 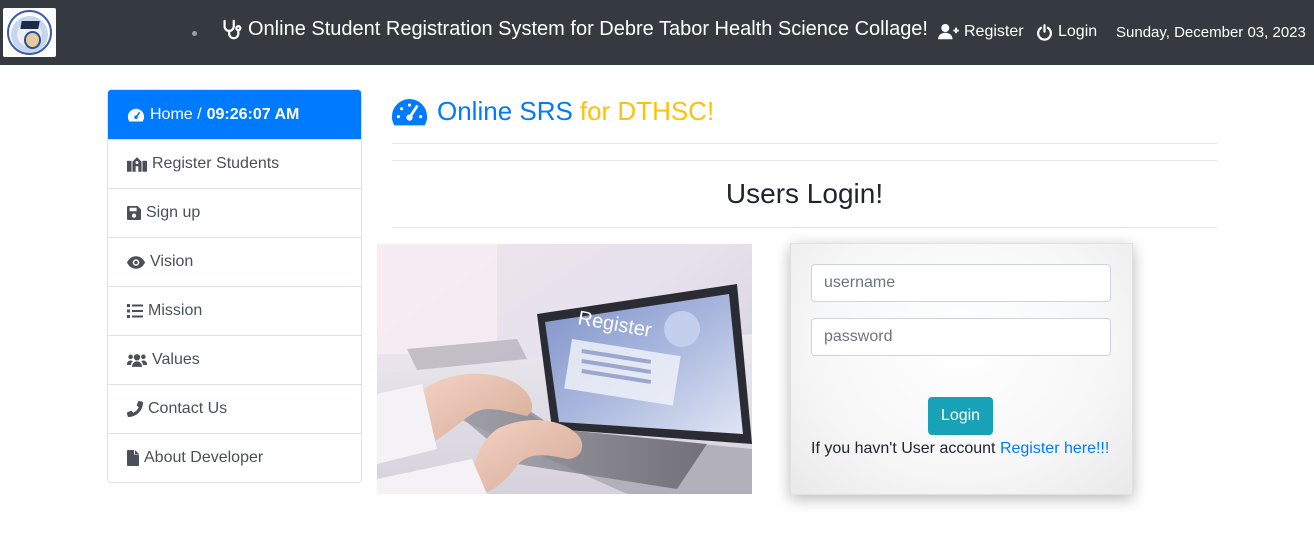 What do you see at coordinates (234, 212) in the screenshot?
I see `sidebar-item-sign-up: Sign up` at bounding box center [234, 212].